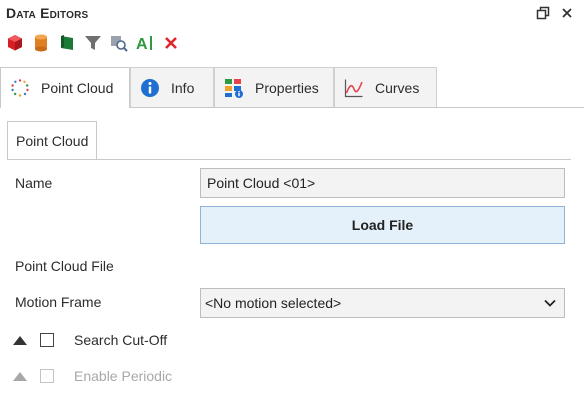 This screenshot has height=400, width=584. I want to click on search-cutoff-label: Search Cut-Off, so click(121, 340).